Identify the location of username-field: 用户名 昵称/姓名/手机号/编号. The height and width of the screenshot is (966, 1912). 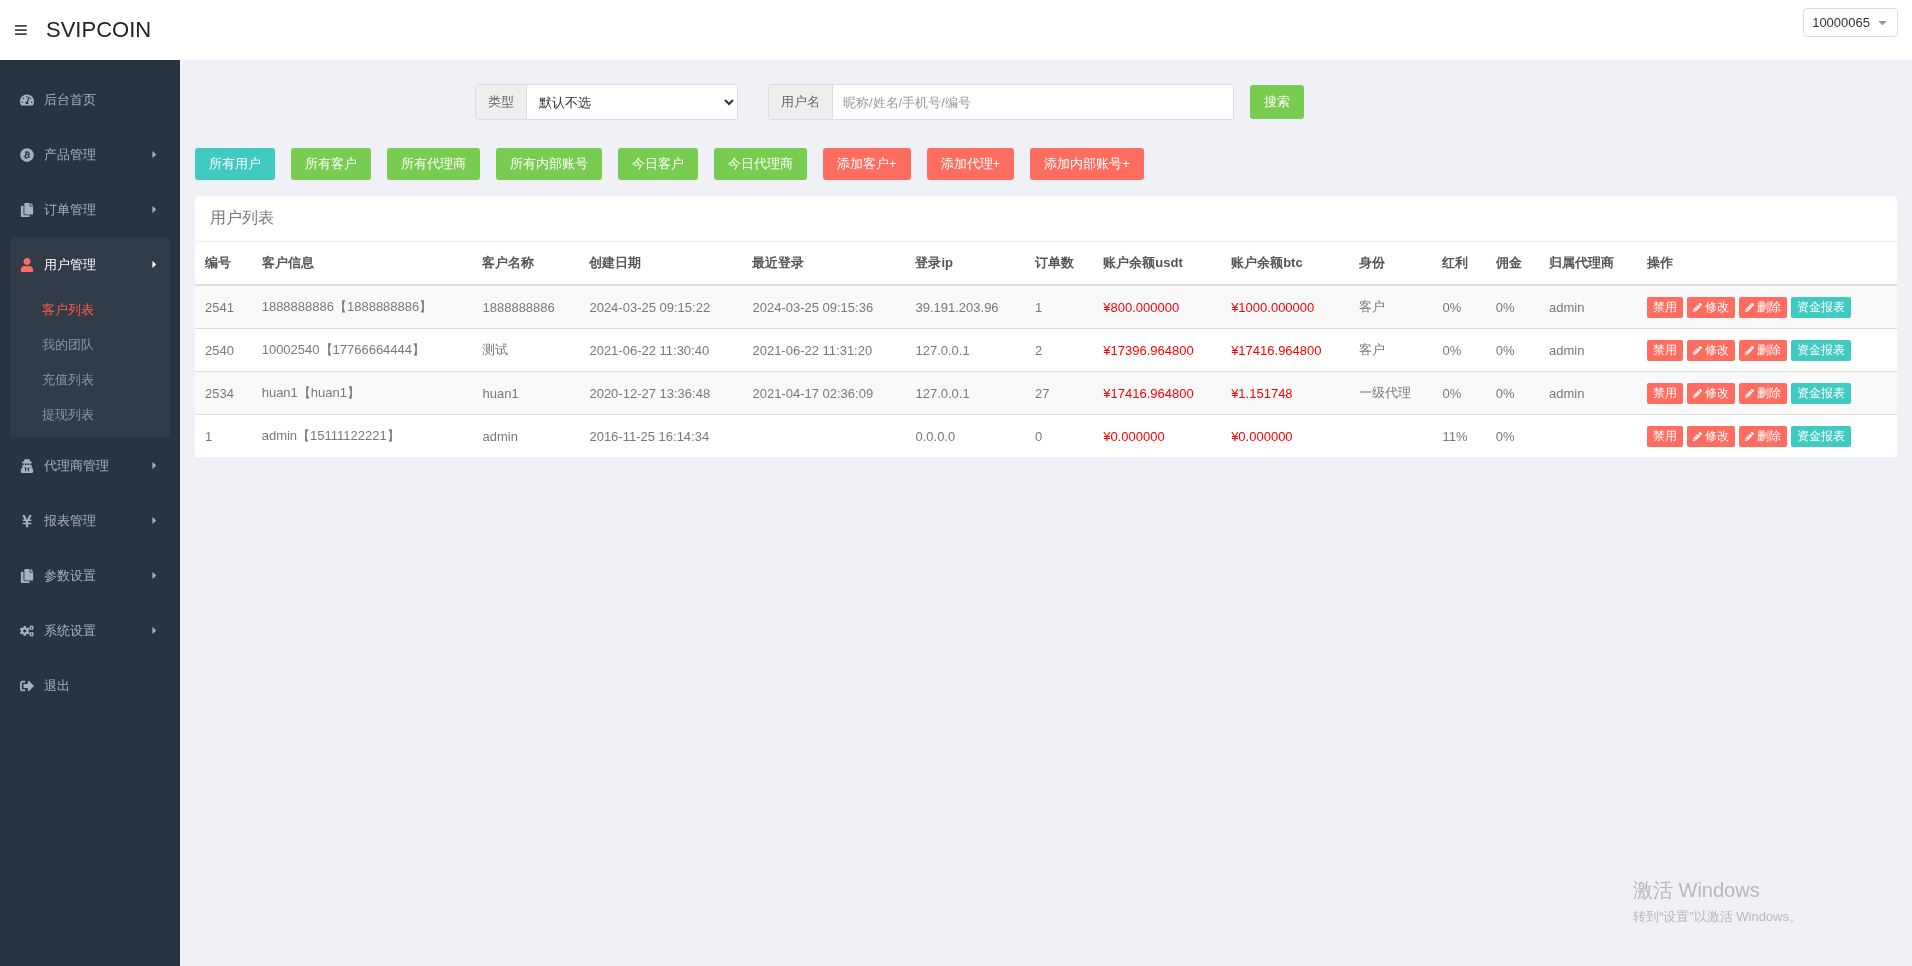
(1001, 102).